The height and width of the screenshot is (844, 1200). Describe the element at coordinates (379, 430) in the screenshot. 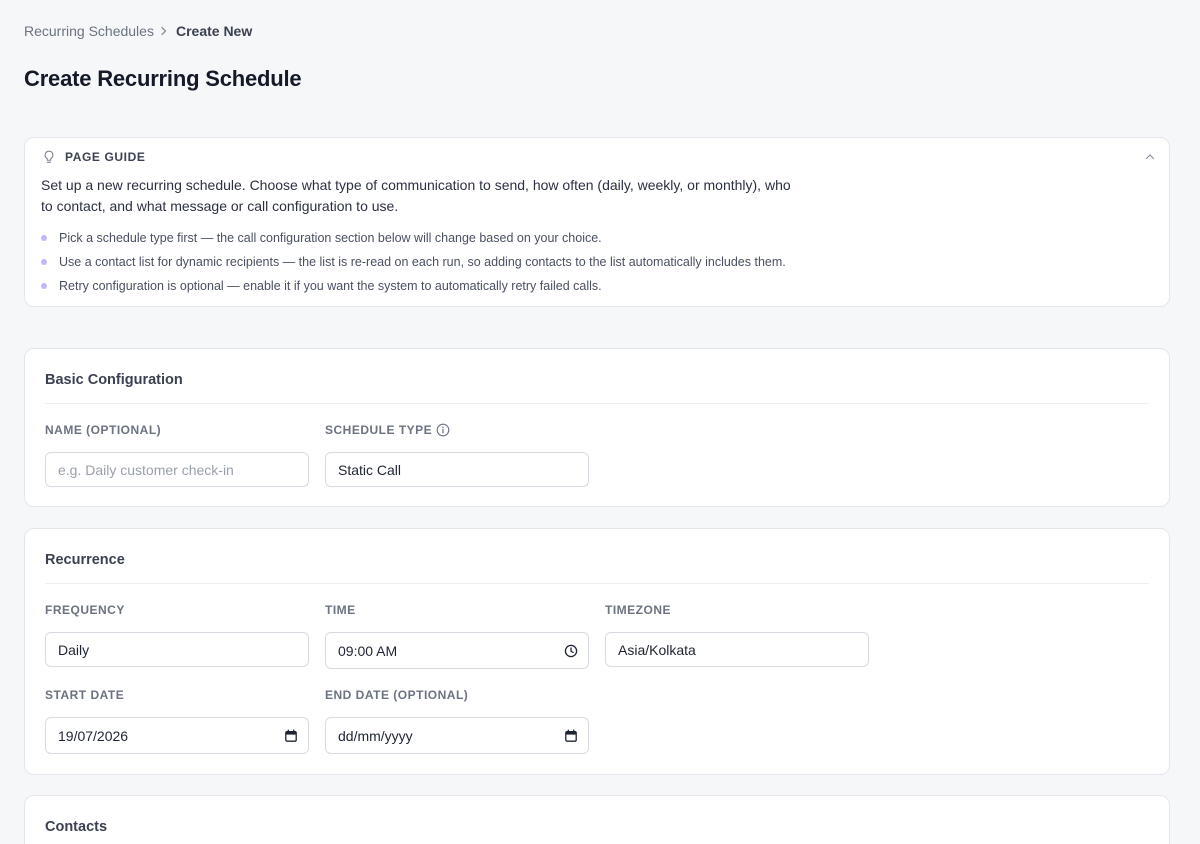

I see `schedule-type-label-text: SCHEDULE TYPE` at that location.